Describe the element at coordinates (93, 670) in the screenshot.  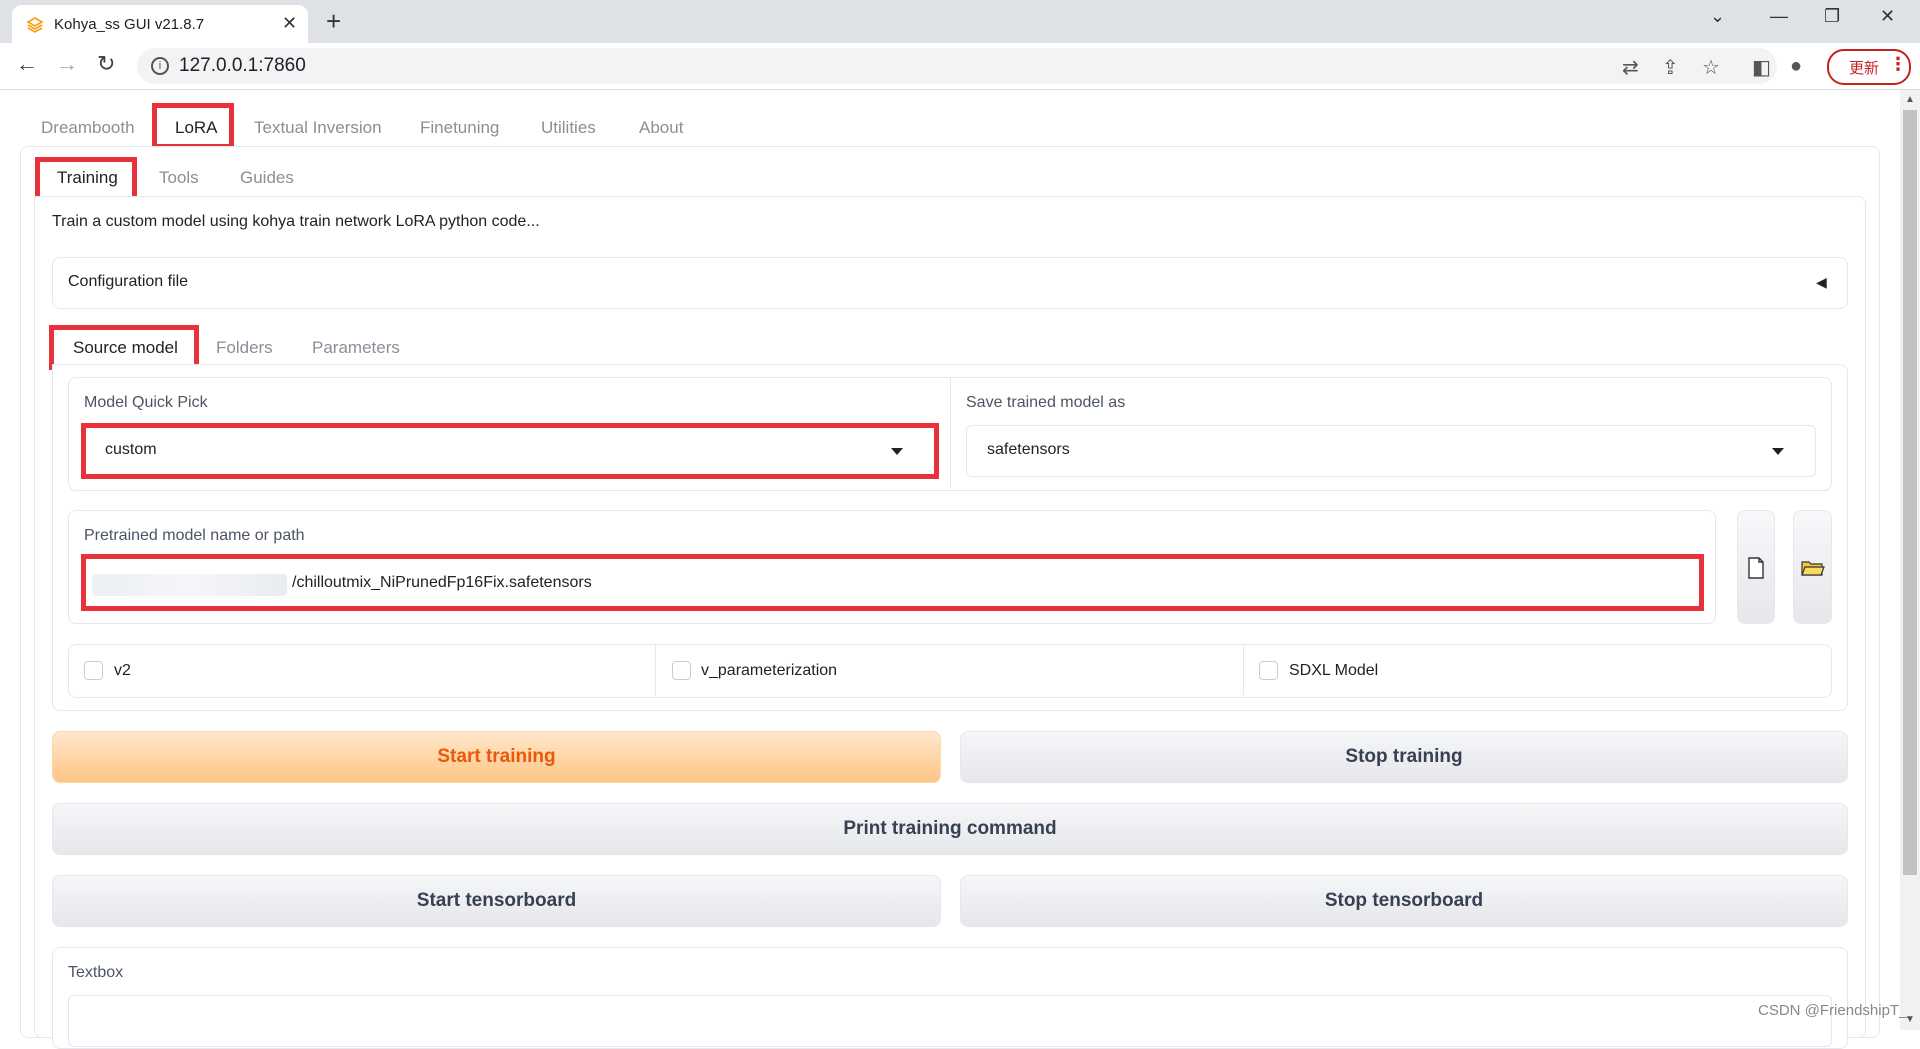
I see `v2-checkbox` at that location.